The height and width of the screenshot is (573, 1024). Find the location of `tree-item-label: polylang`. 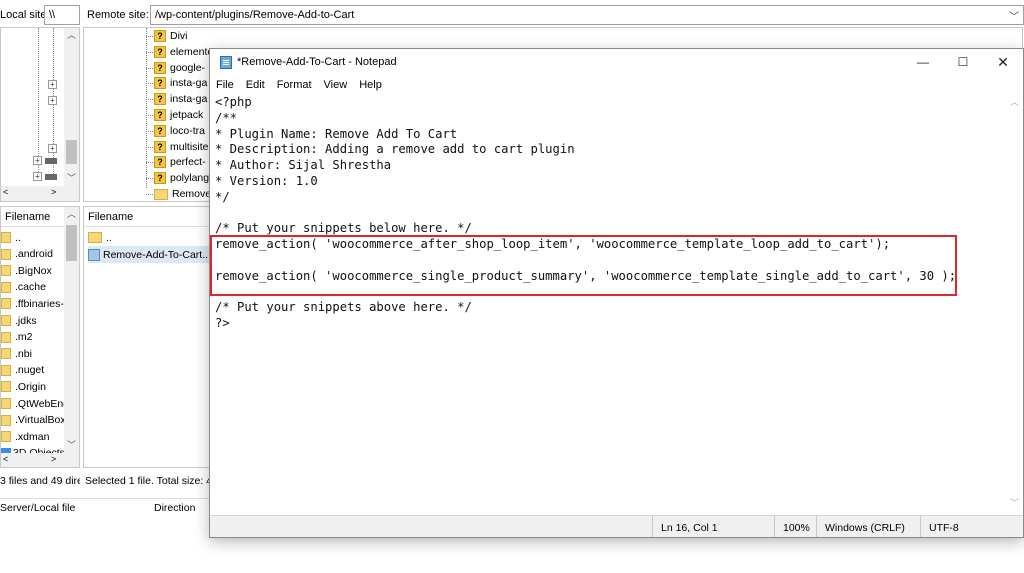

tree-item-label: polylang is located at coordinates (190, 178).